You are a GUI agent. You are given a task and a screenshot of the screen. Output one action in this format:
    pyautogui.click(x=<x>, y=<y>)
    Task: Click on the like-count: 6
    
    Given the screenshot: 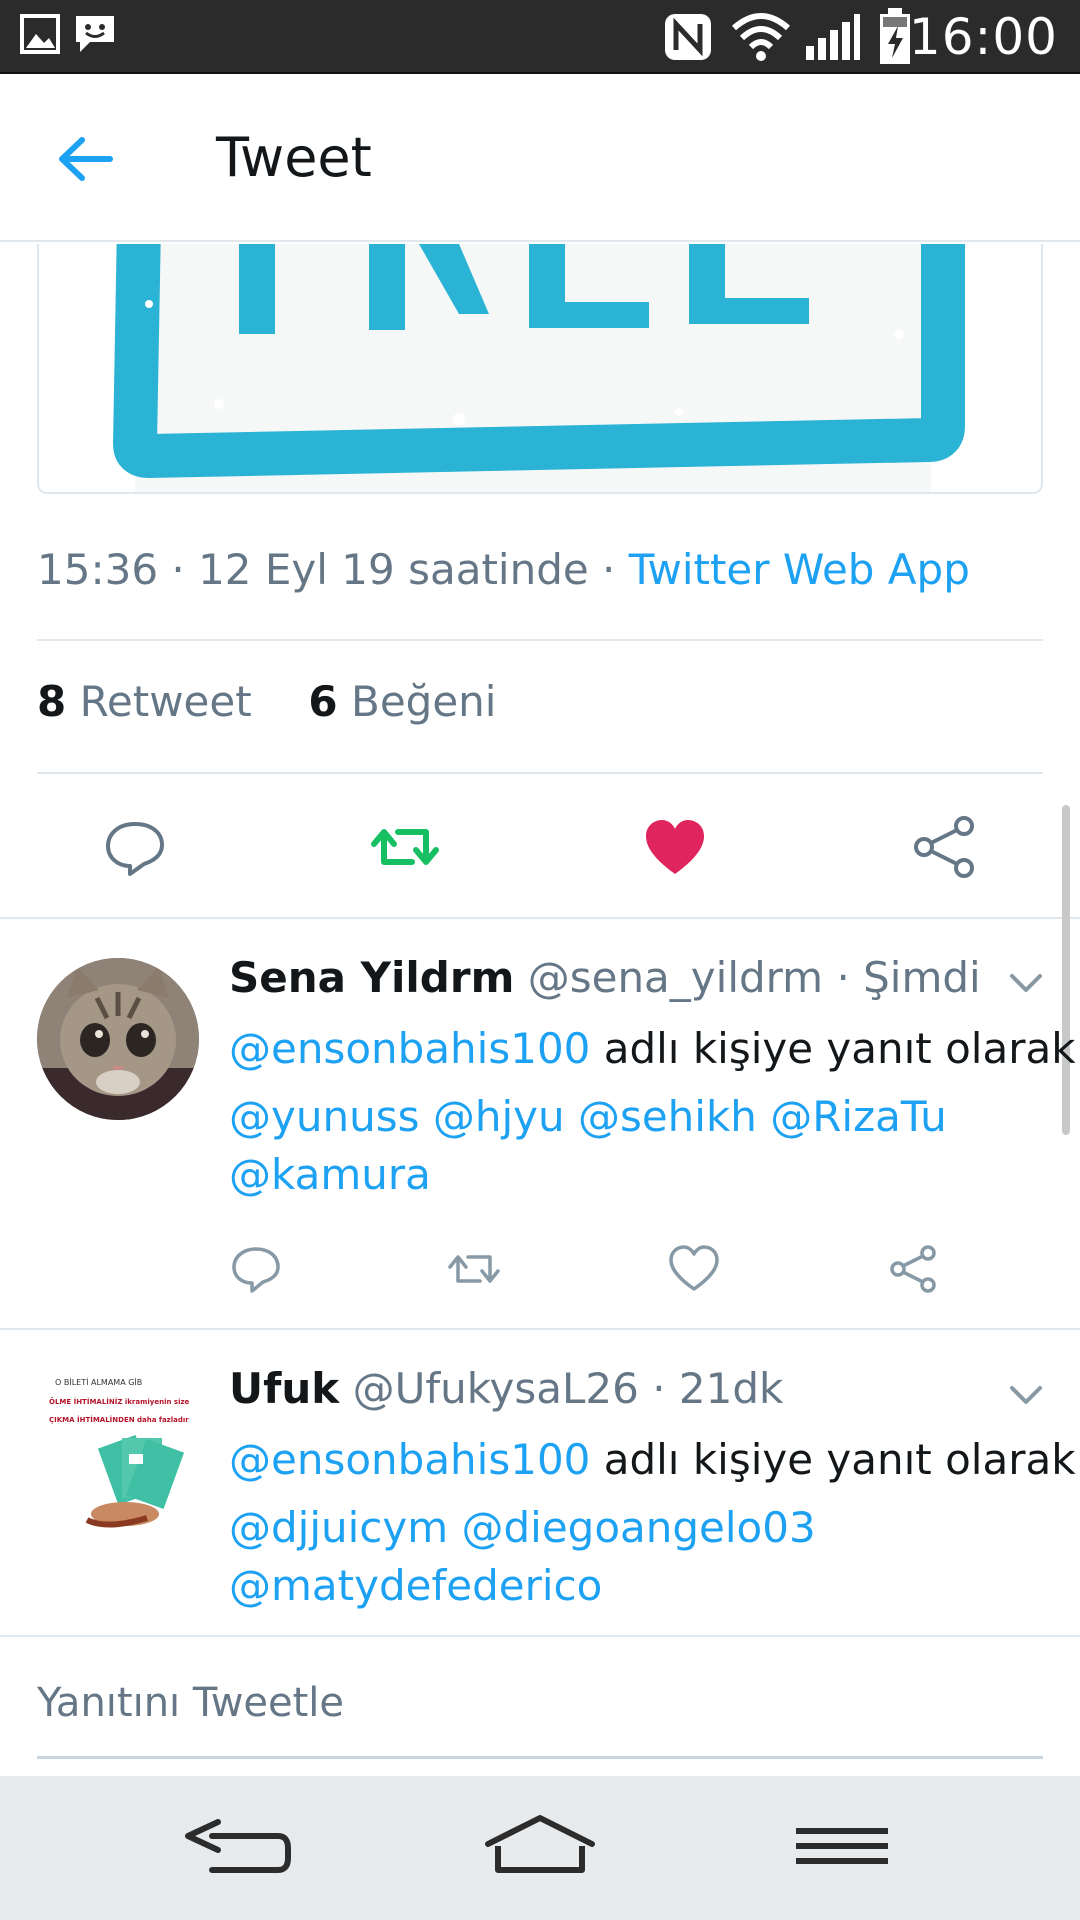 What is the action you would take?
    pyautogui.click(x=322, y=701)
    